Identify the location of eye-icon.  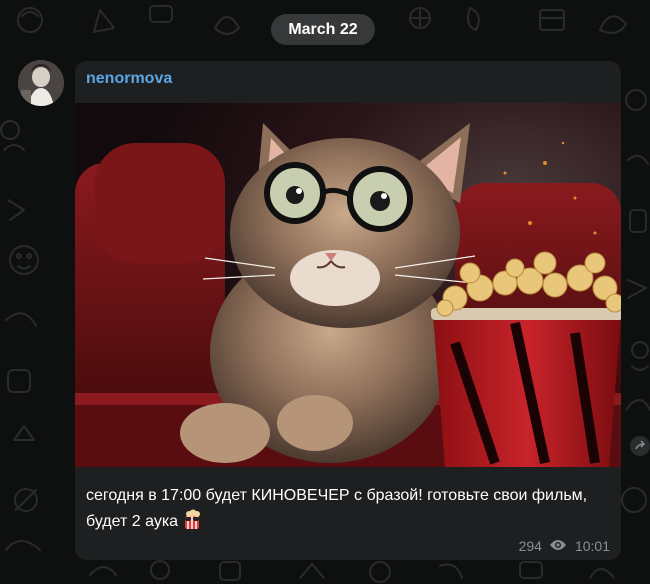
(558, 546).